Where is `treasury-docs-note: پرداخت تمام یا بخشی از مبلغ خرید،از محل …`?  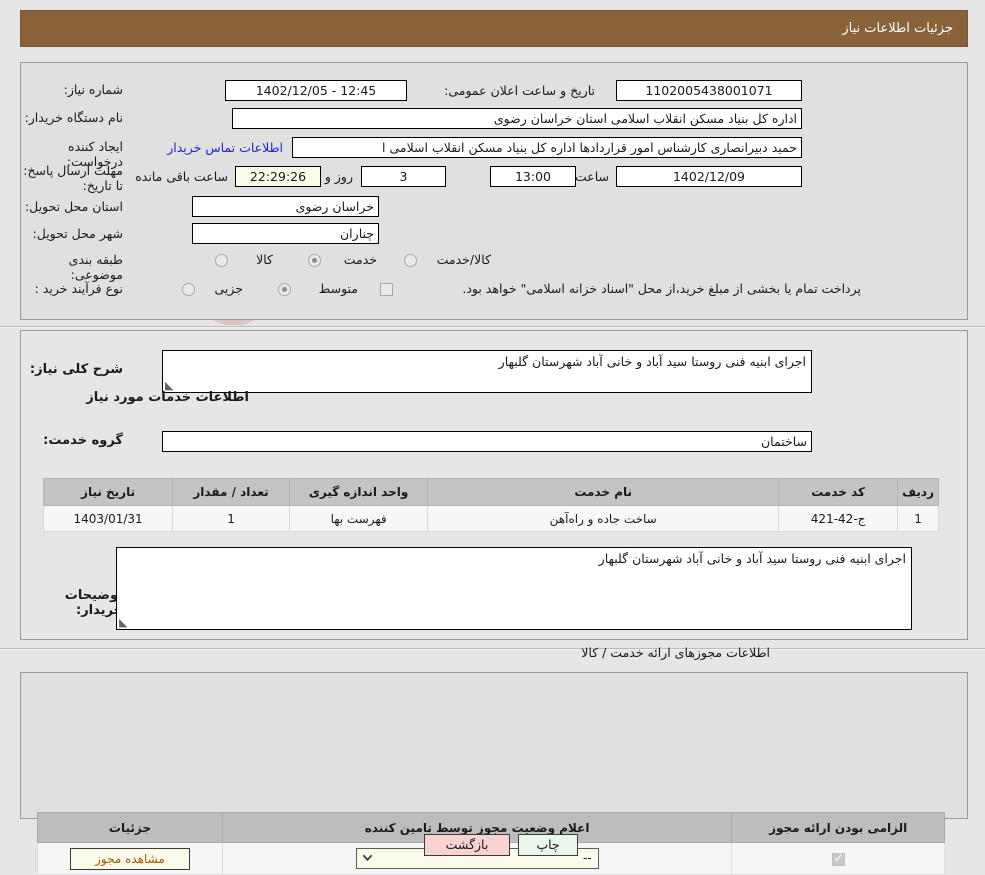 treasury-docs-note: پرداخت تمام یا بخشی از مبلغ خرید،از محل … is located at coordinates (661, 288).